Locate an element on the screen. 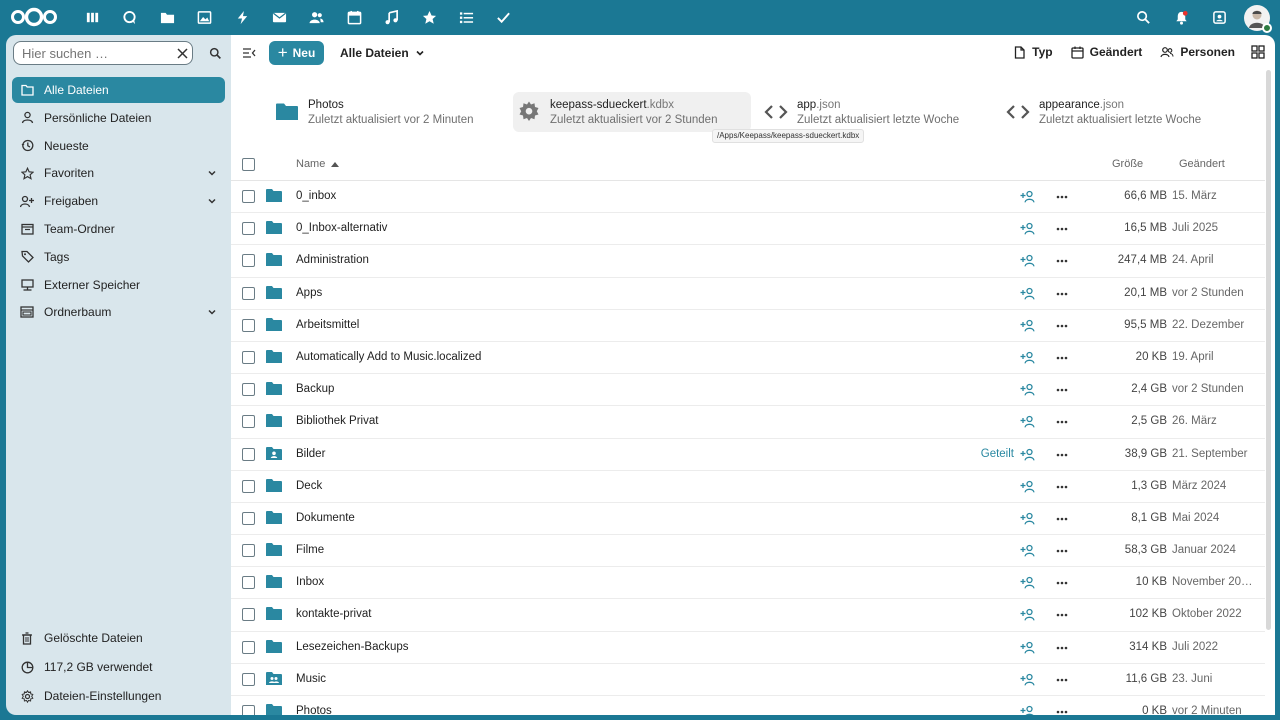 Image resolution: width=1280 pixels, height=720 pixels. sidebar-item-persönliche-dateien: Persönliche Dateien is located at coordinates (118, 118).